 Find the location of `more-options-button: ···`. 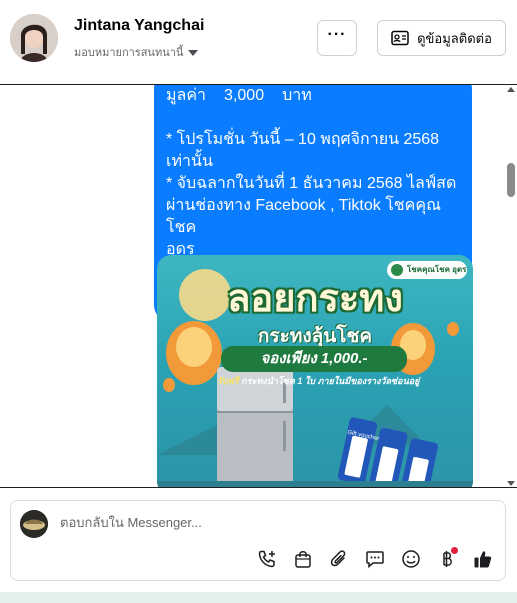

more-options-button: ··· is located at coordinates (337, 38).